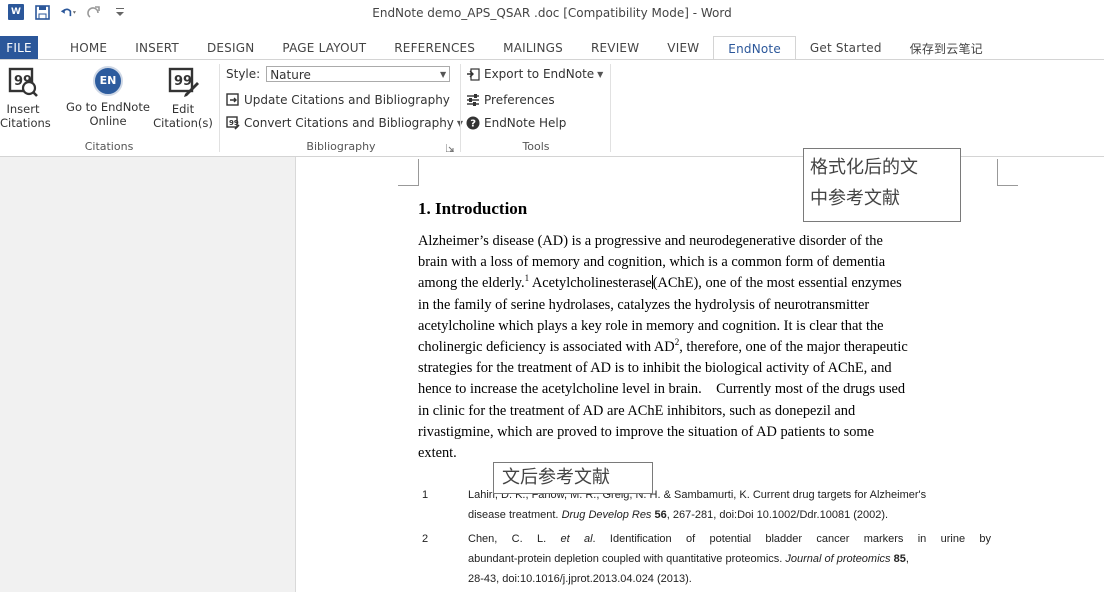 This screenshot has width=1104, height=592. I want to click on tab-page-layout: PAGE LAYOUT, so click(324, 48).